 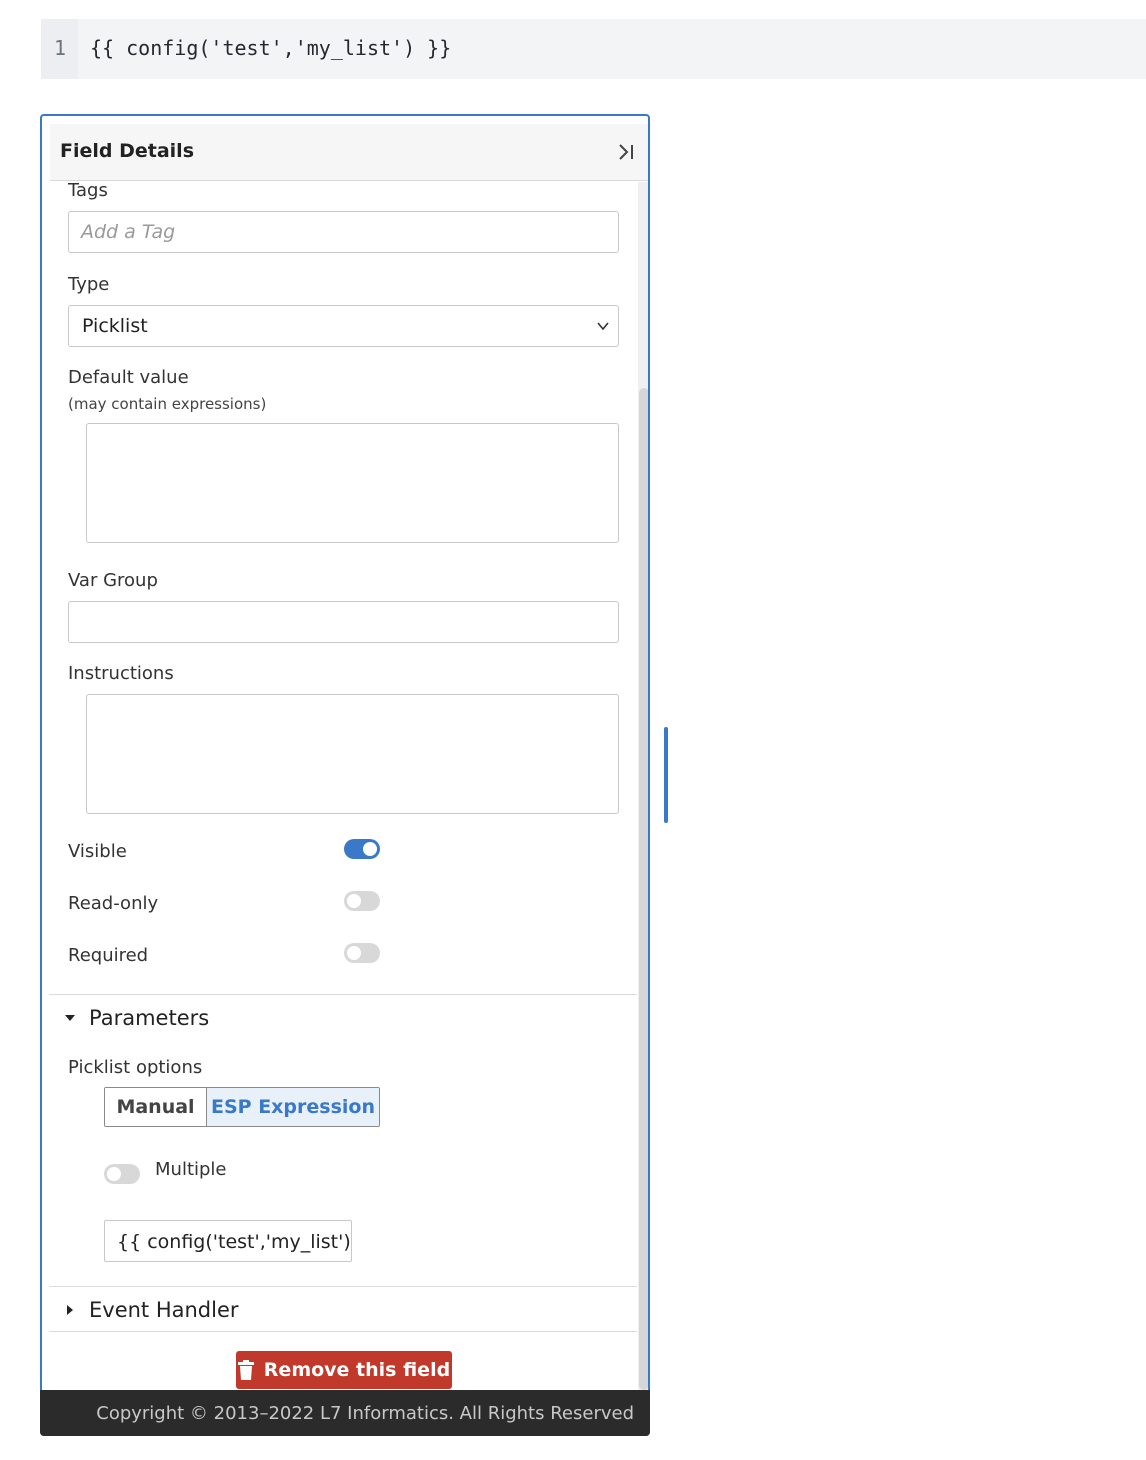 I want to click on manual-segment-button: Manual, so click(x=156, y=1107).